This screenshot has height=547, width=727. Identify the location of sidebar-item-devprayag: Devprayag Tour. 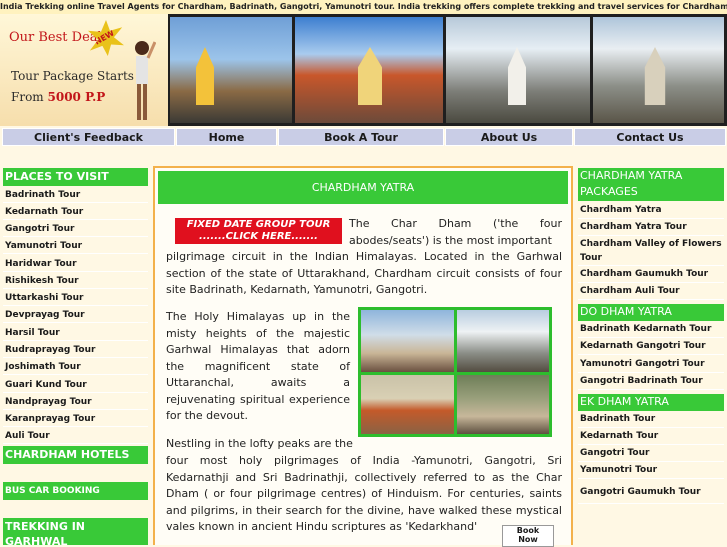
(75, 315).